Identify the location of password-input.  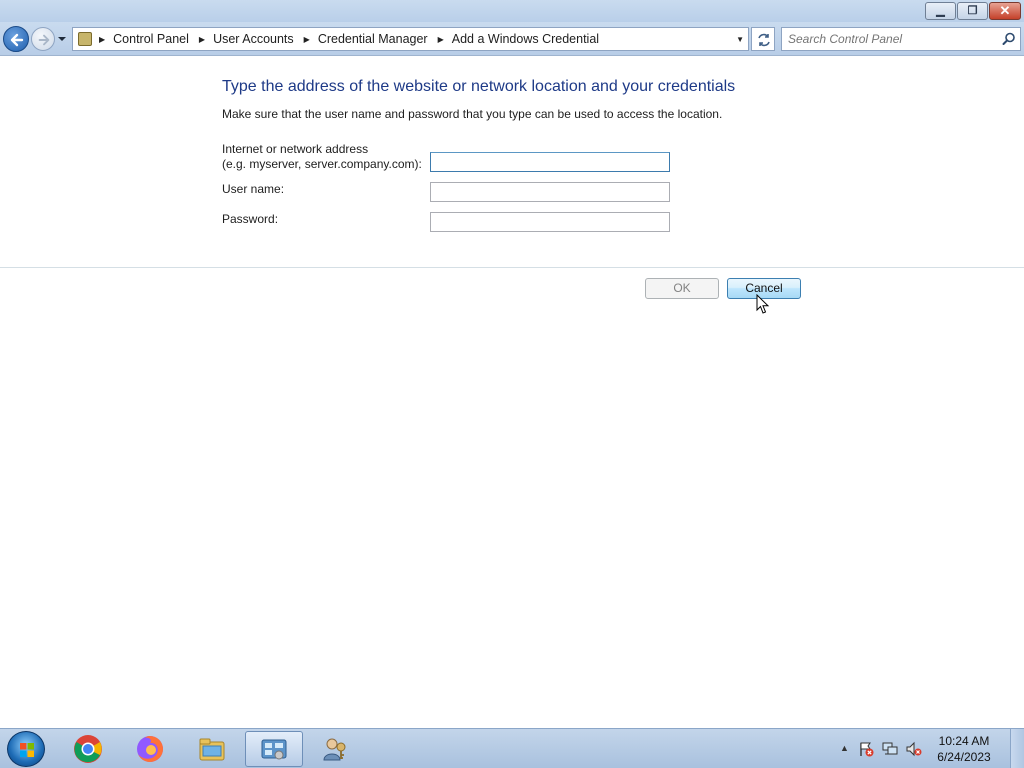
(550, 222).